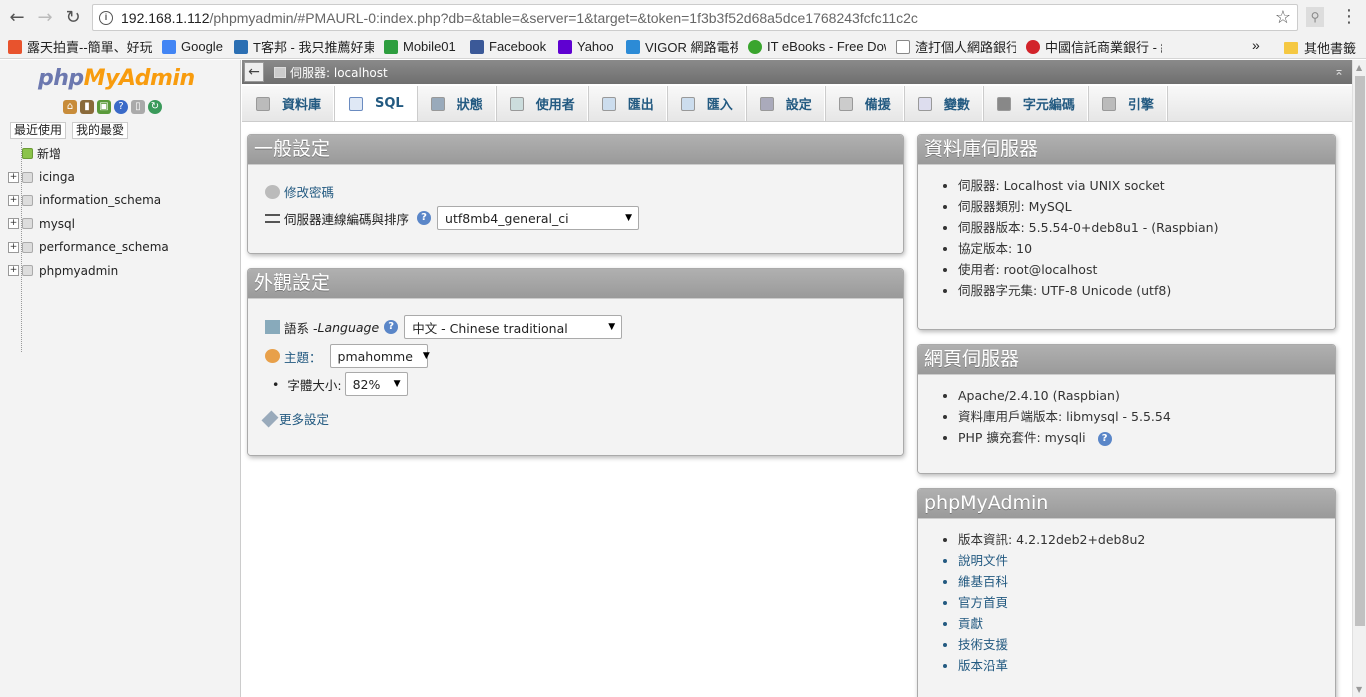 This screenshot has height=697, width=1366. What do you see at coordinates (1146, 185) in the screenshot?
I see `list-item: 伺服器: Localhost via UNIX socket` at bounding box center [1146, 185].